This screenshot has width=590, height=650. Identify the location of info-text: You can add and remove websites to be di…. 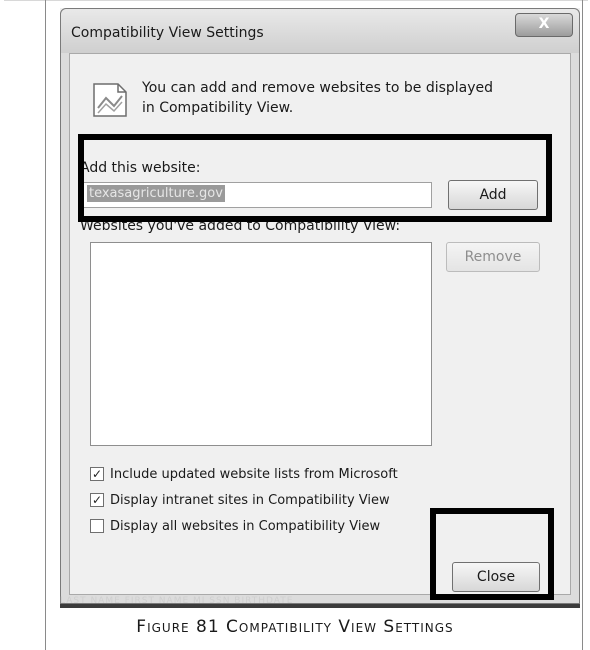
(318, 98).